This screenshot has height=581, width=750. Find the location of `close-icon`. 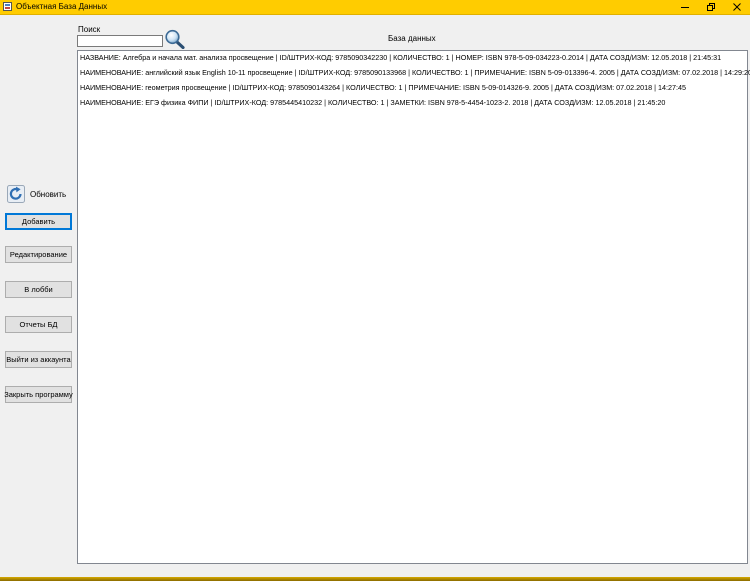

close-icon is located at coordinates (737, 7).